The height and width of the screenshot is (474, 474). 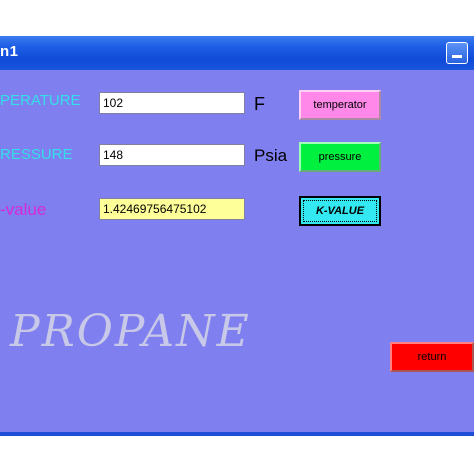 What do you see at coordinates (172, 155) in the screenshot?
I see `pressure-input: 148` at bounding box center [172, 155].